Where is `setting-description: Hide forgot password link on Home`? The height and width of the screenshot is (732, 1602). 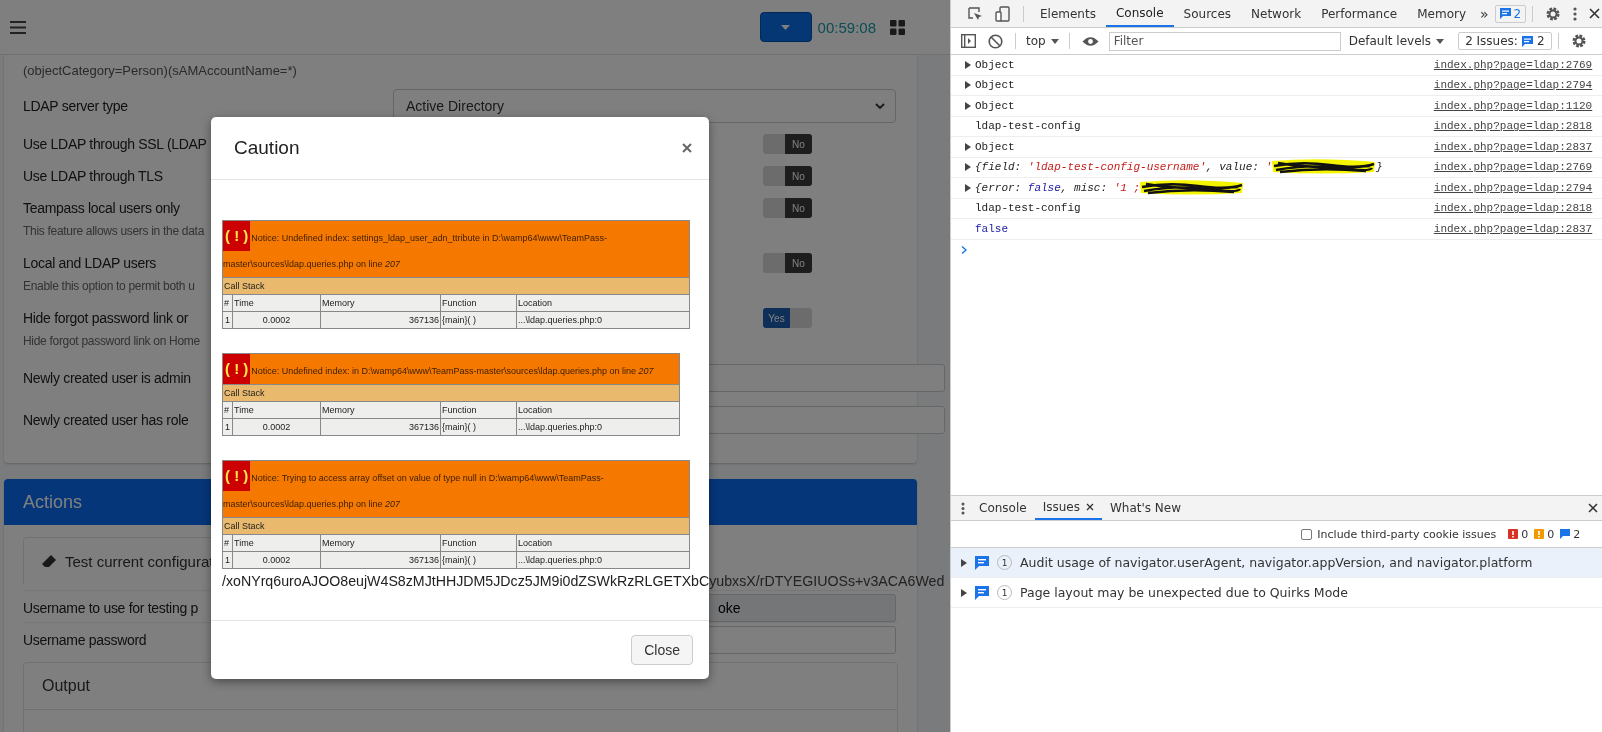
setting-description: Hide forgot password link on Home is located at coordinates (111, 341).